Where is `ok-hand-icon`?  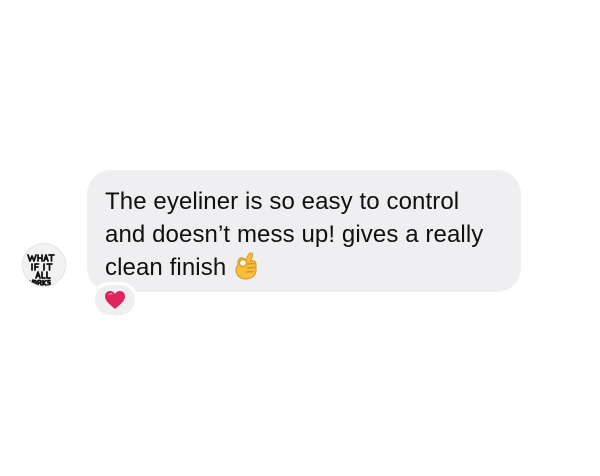 ok-hand-icon is located at coordinates (245, 265).